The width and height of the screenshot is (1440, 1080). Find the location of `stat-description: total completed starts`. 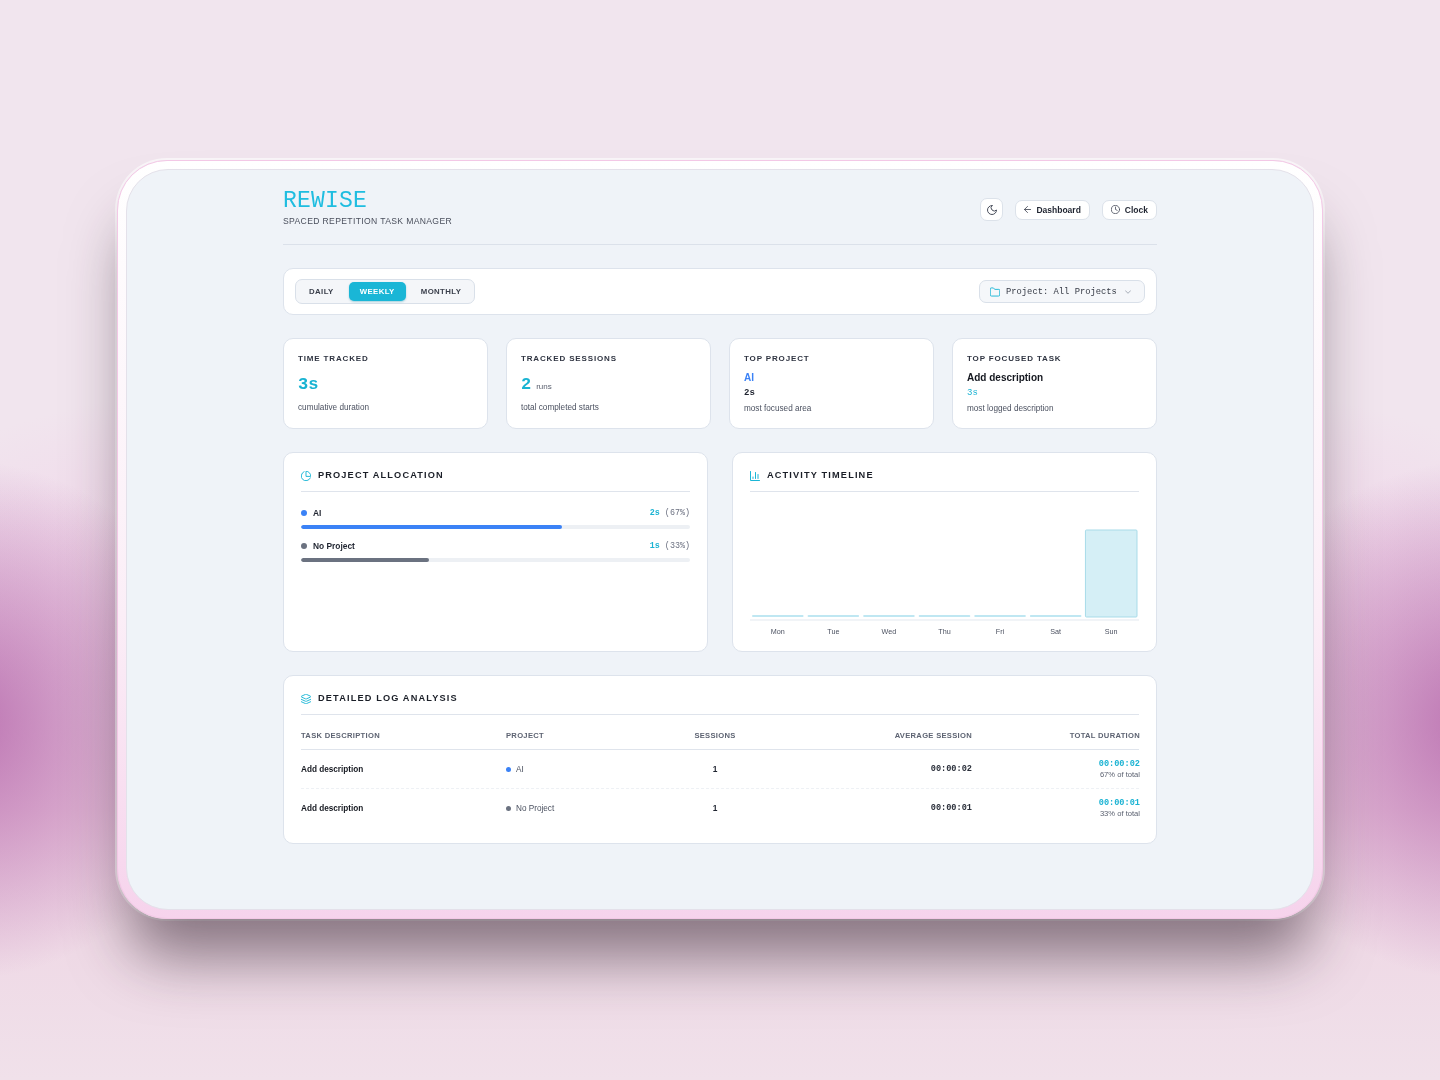

stat-description: total completed starts is located at coordinates (560, 407).